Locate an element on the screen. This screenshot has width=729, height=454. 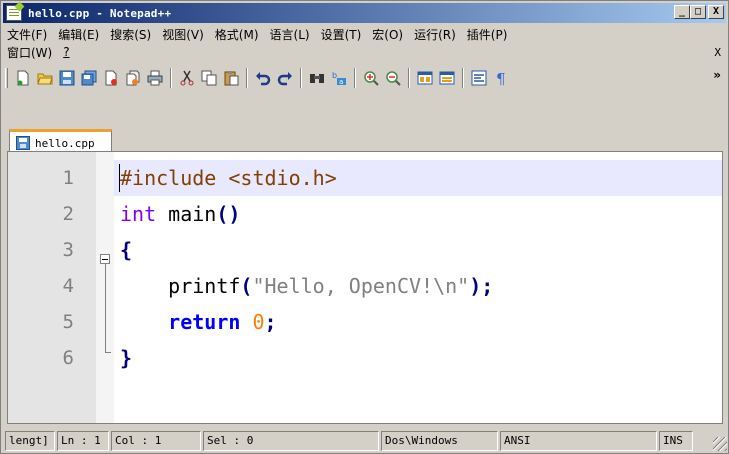
menu-macro: 宏(O) is located at coordinates (388, 34).